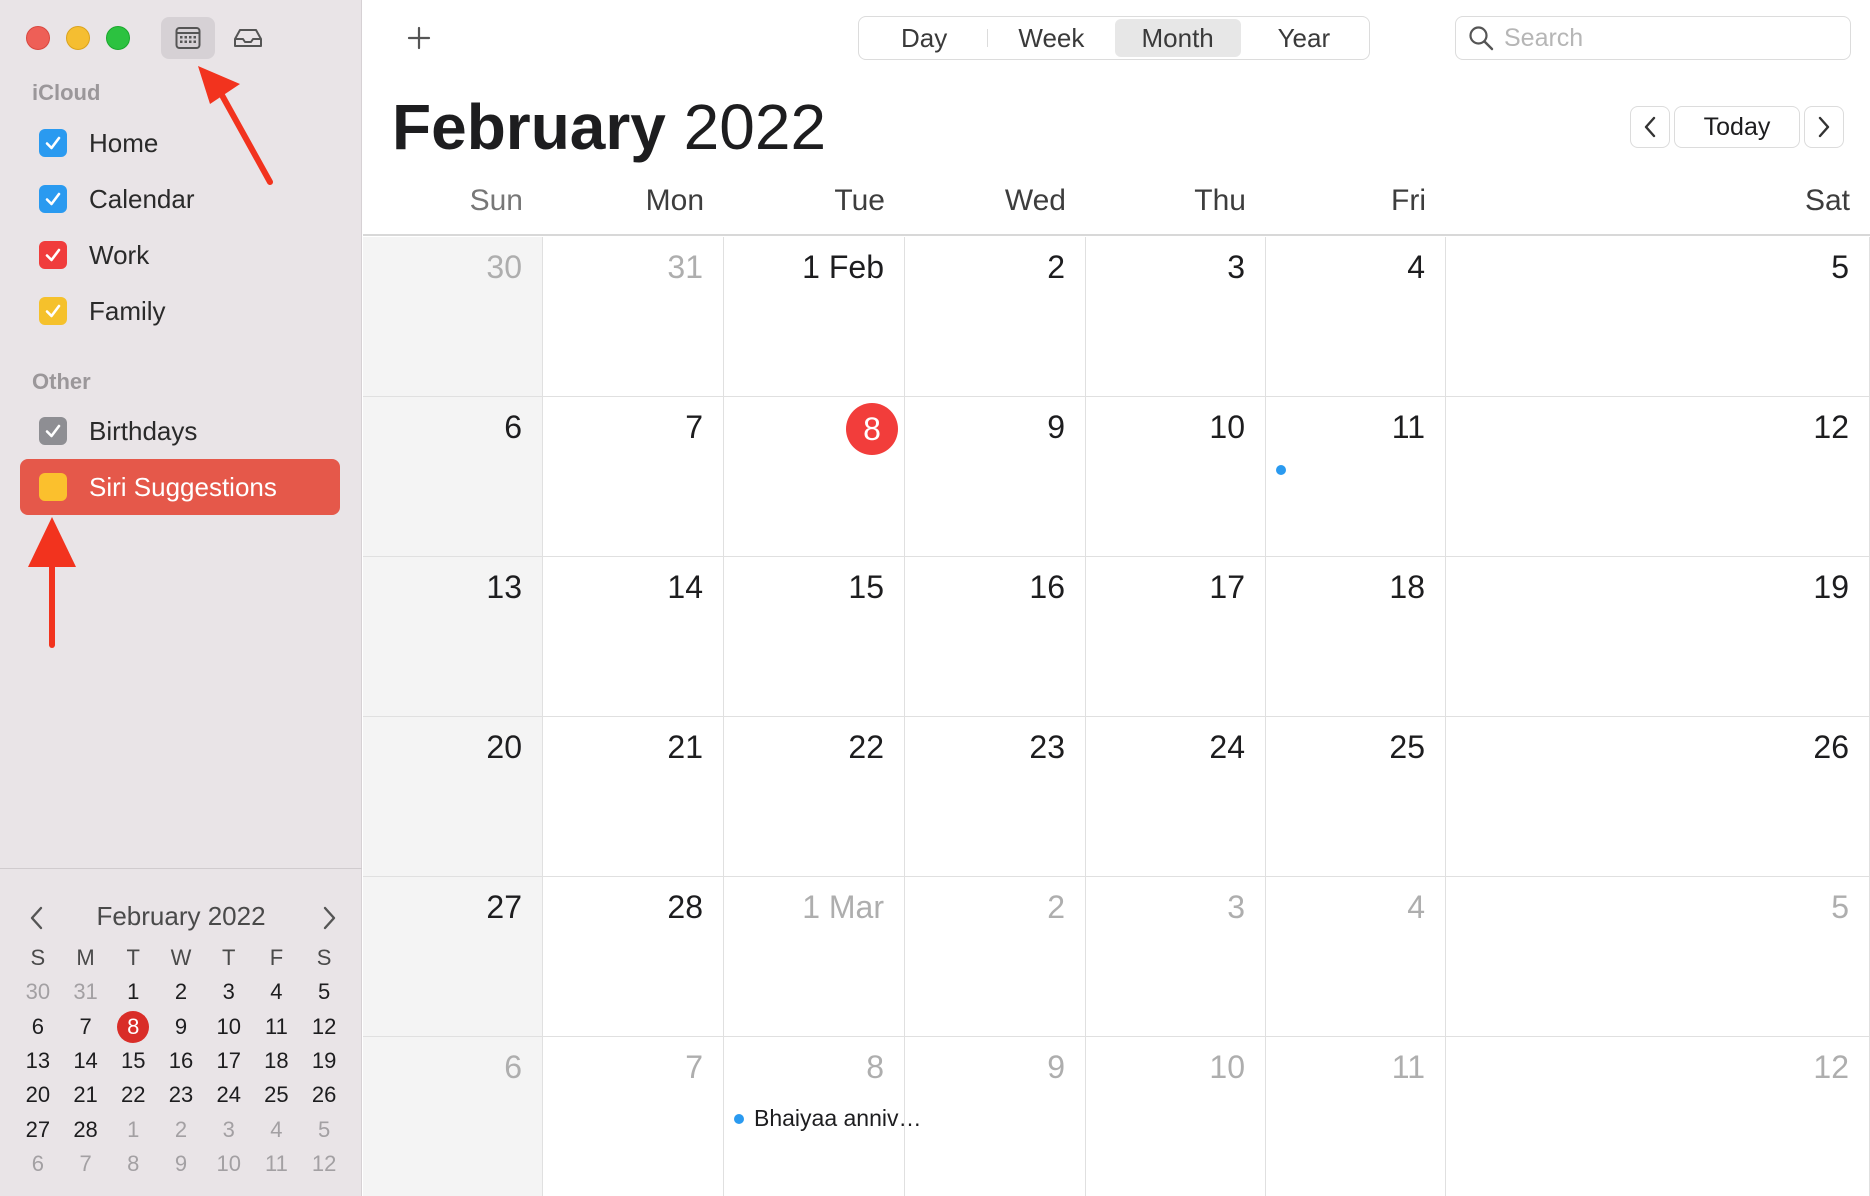  What do you see at coordinates (995, 636) in the screenshot?
I see `day-cell: 16` at bounding box center [995, 636].